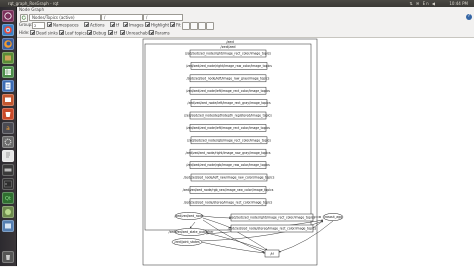  What do you see at coordinates (49, 24) in the screenshot?
I see `namespaces-checkbox` at bounding box center [49, 24].